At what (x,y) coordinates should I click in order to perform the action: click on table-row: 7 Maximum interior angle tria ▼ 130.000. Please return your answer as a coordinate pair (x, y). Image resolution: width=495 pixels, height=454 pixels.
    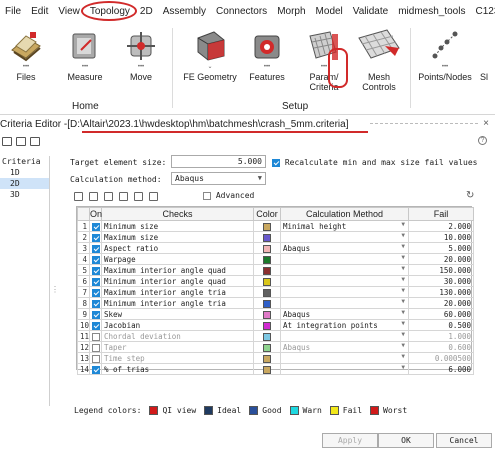
    Looking at the image, I should click on (275, 292).